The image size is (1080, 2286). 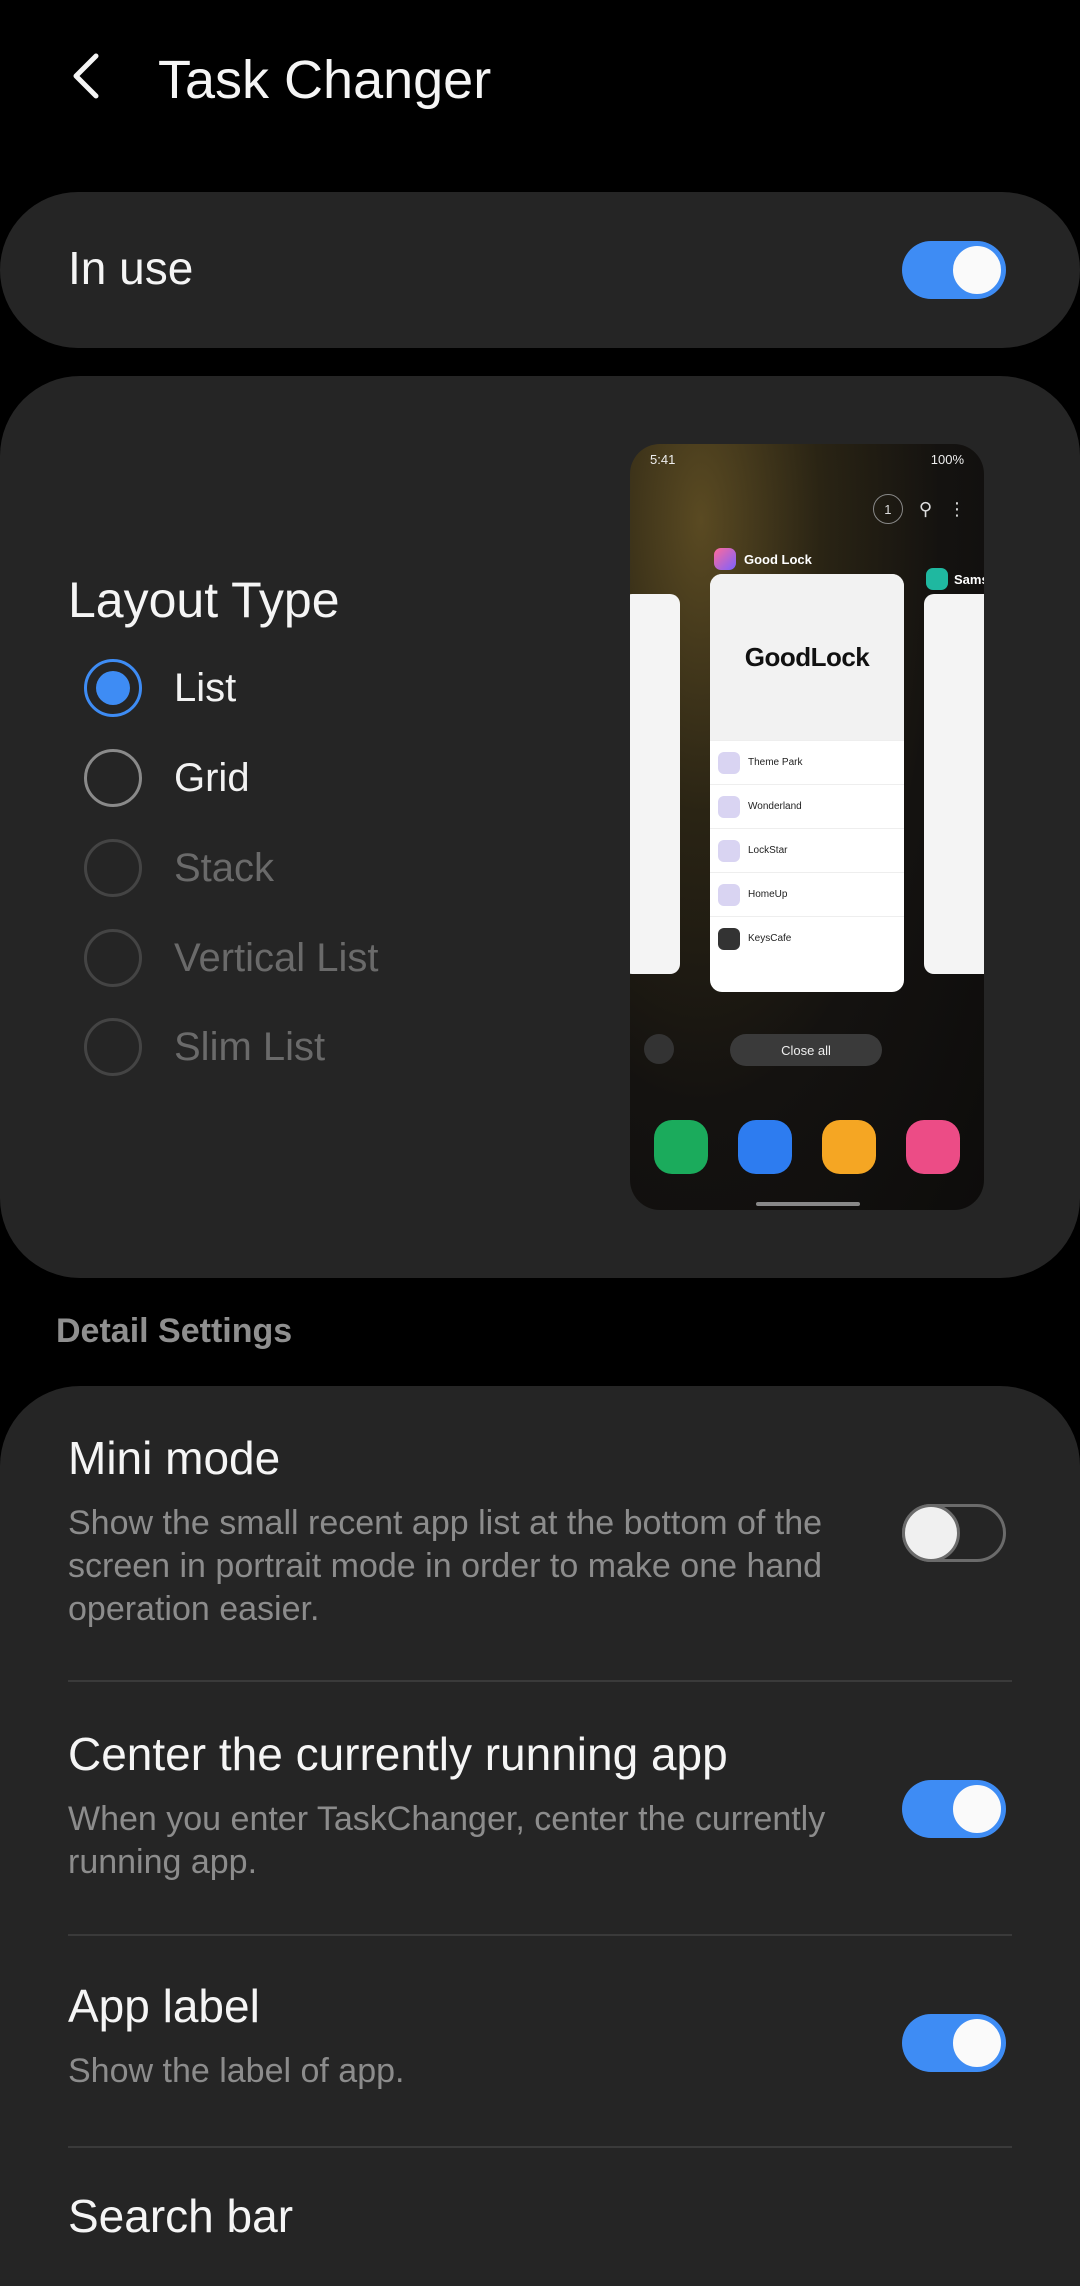 What do you see at coordinates (729, 762) in the screenshot?
I see `theme-park-icon` at bounding box center [729, 762].